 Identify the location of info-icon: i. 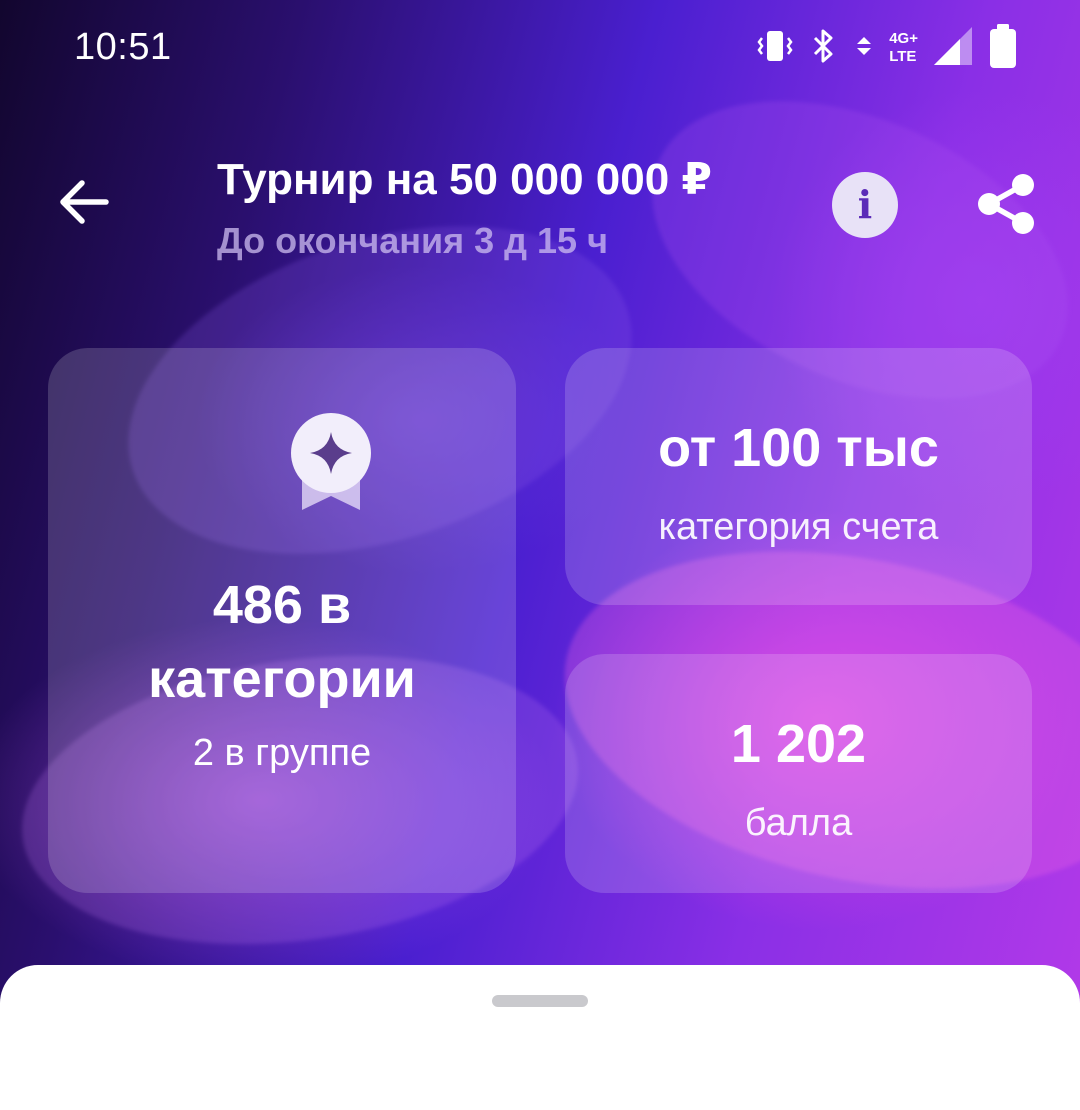
(865, 204).